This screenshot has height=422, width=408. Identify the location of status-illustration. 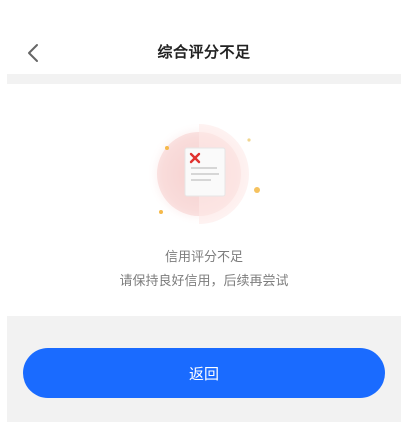
(204, 174).